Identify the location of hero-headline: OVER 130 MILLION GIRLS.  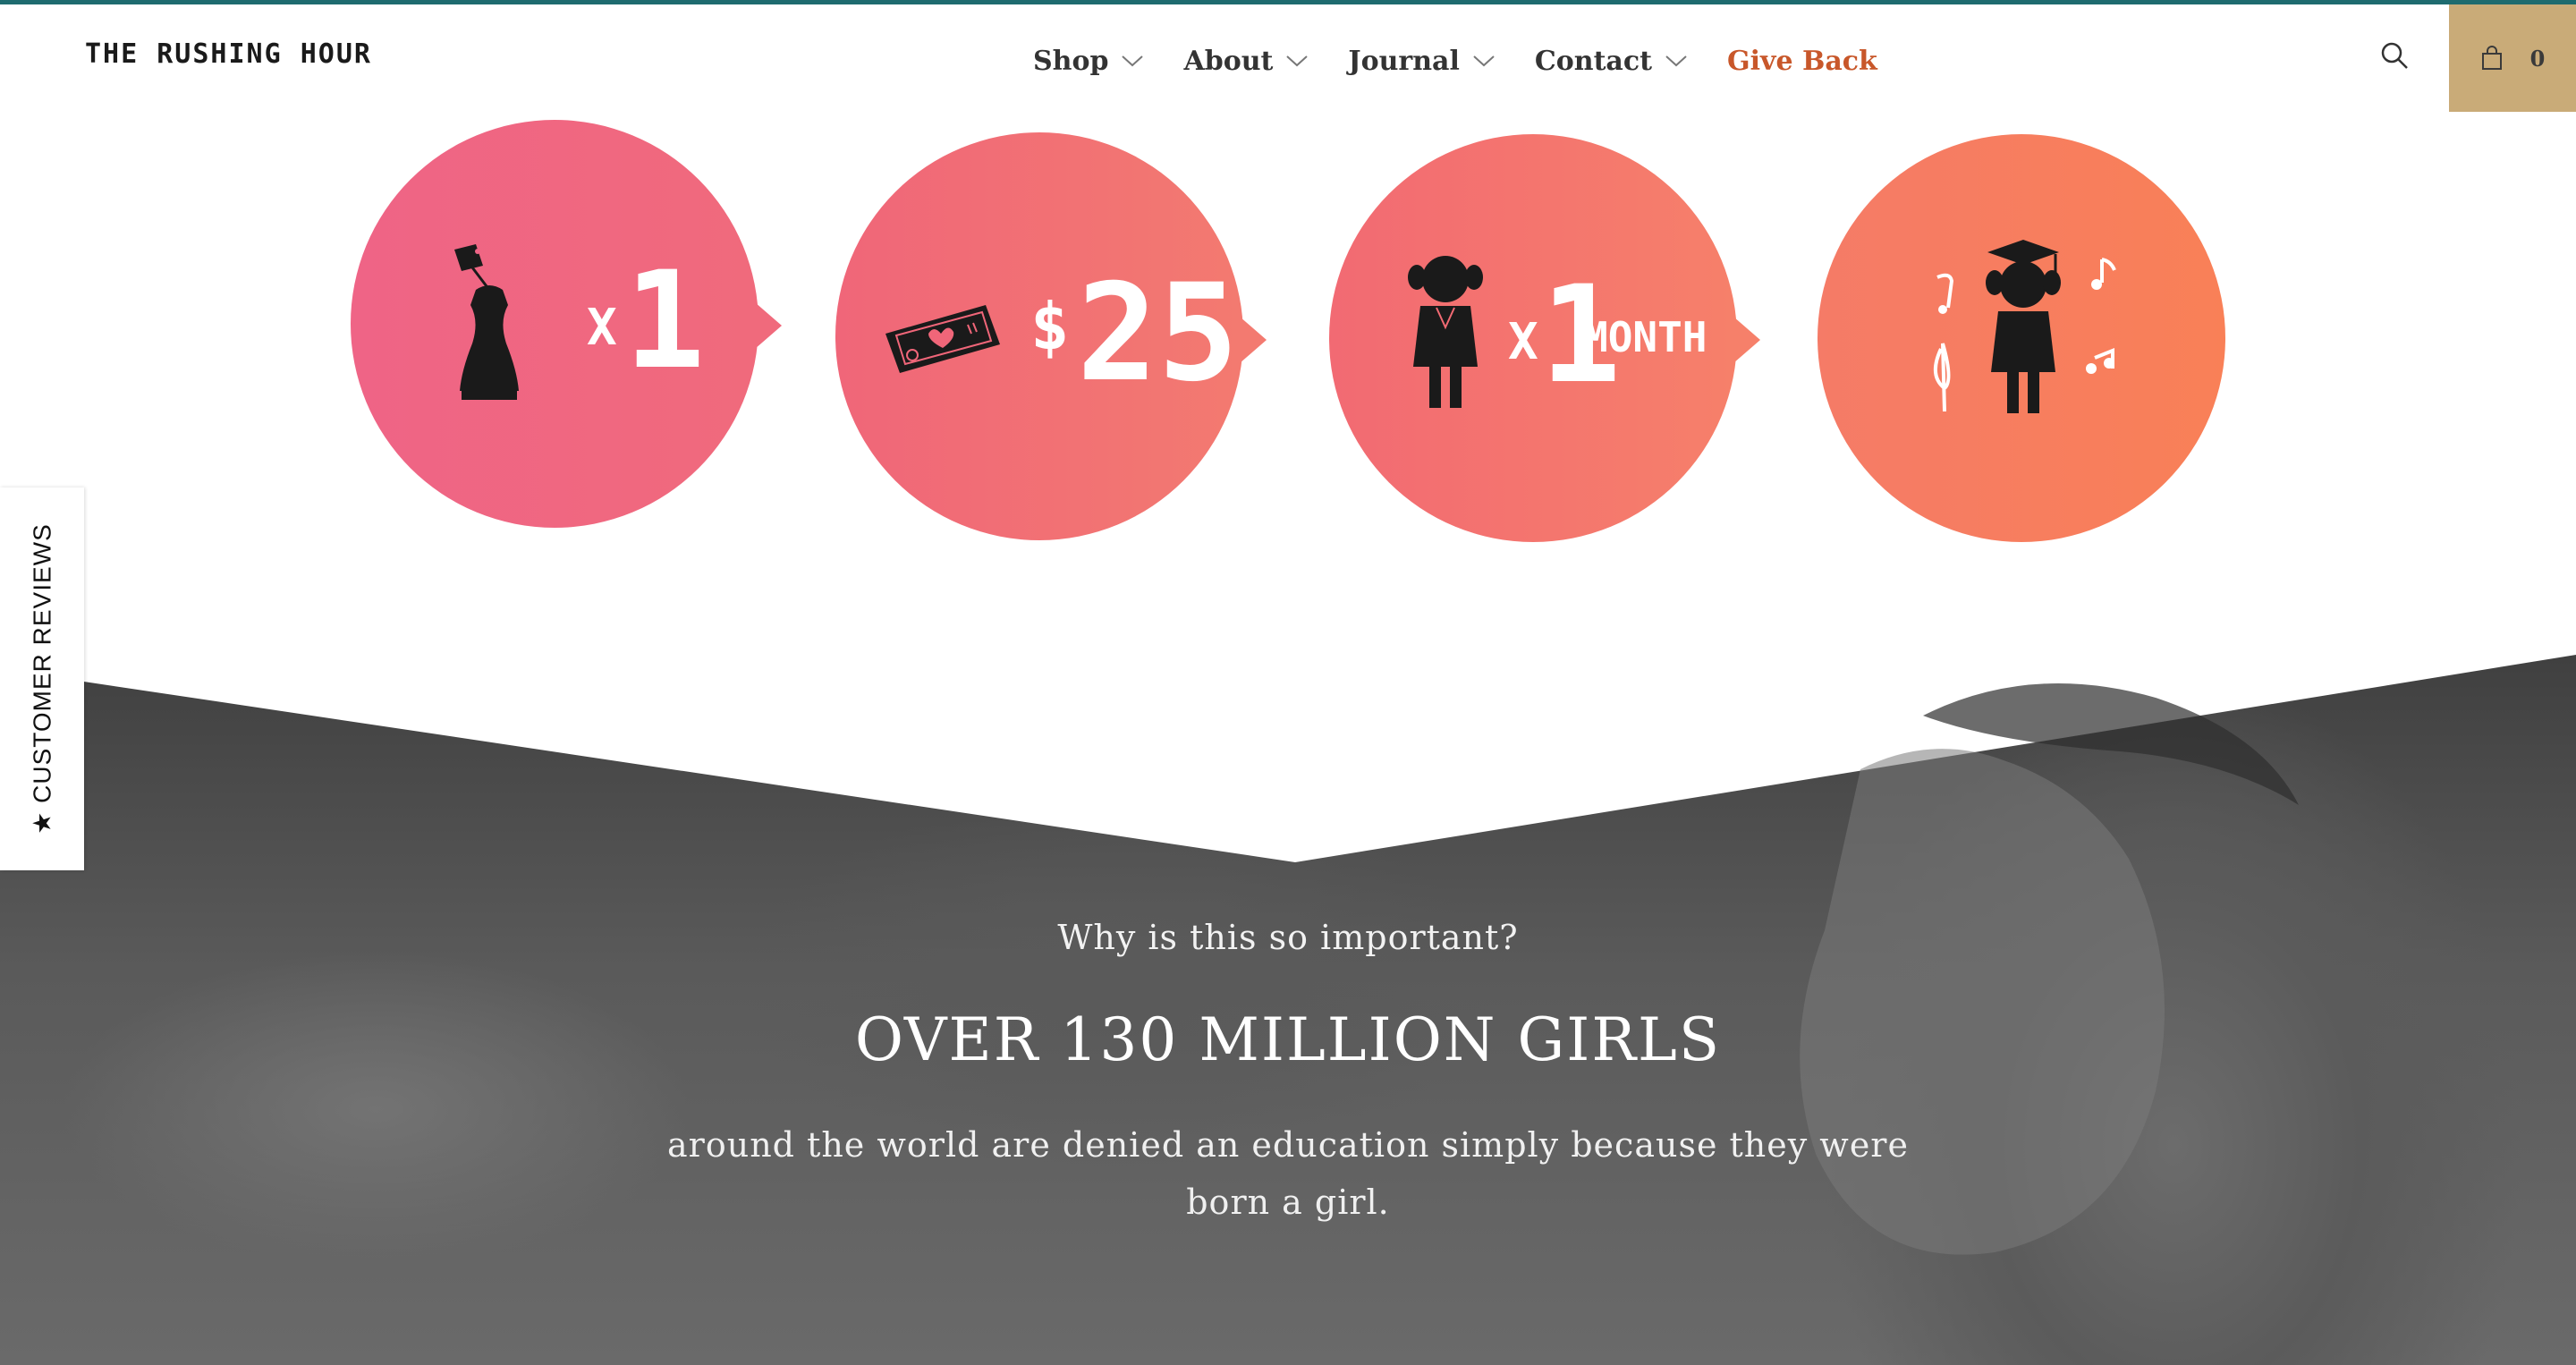
(1288, 1039).